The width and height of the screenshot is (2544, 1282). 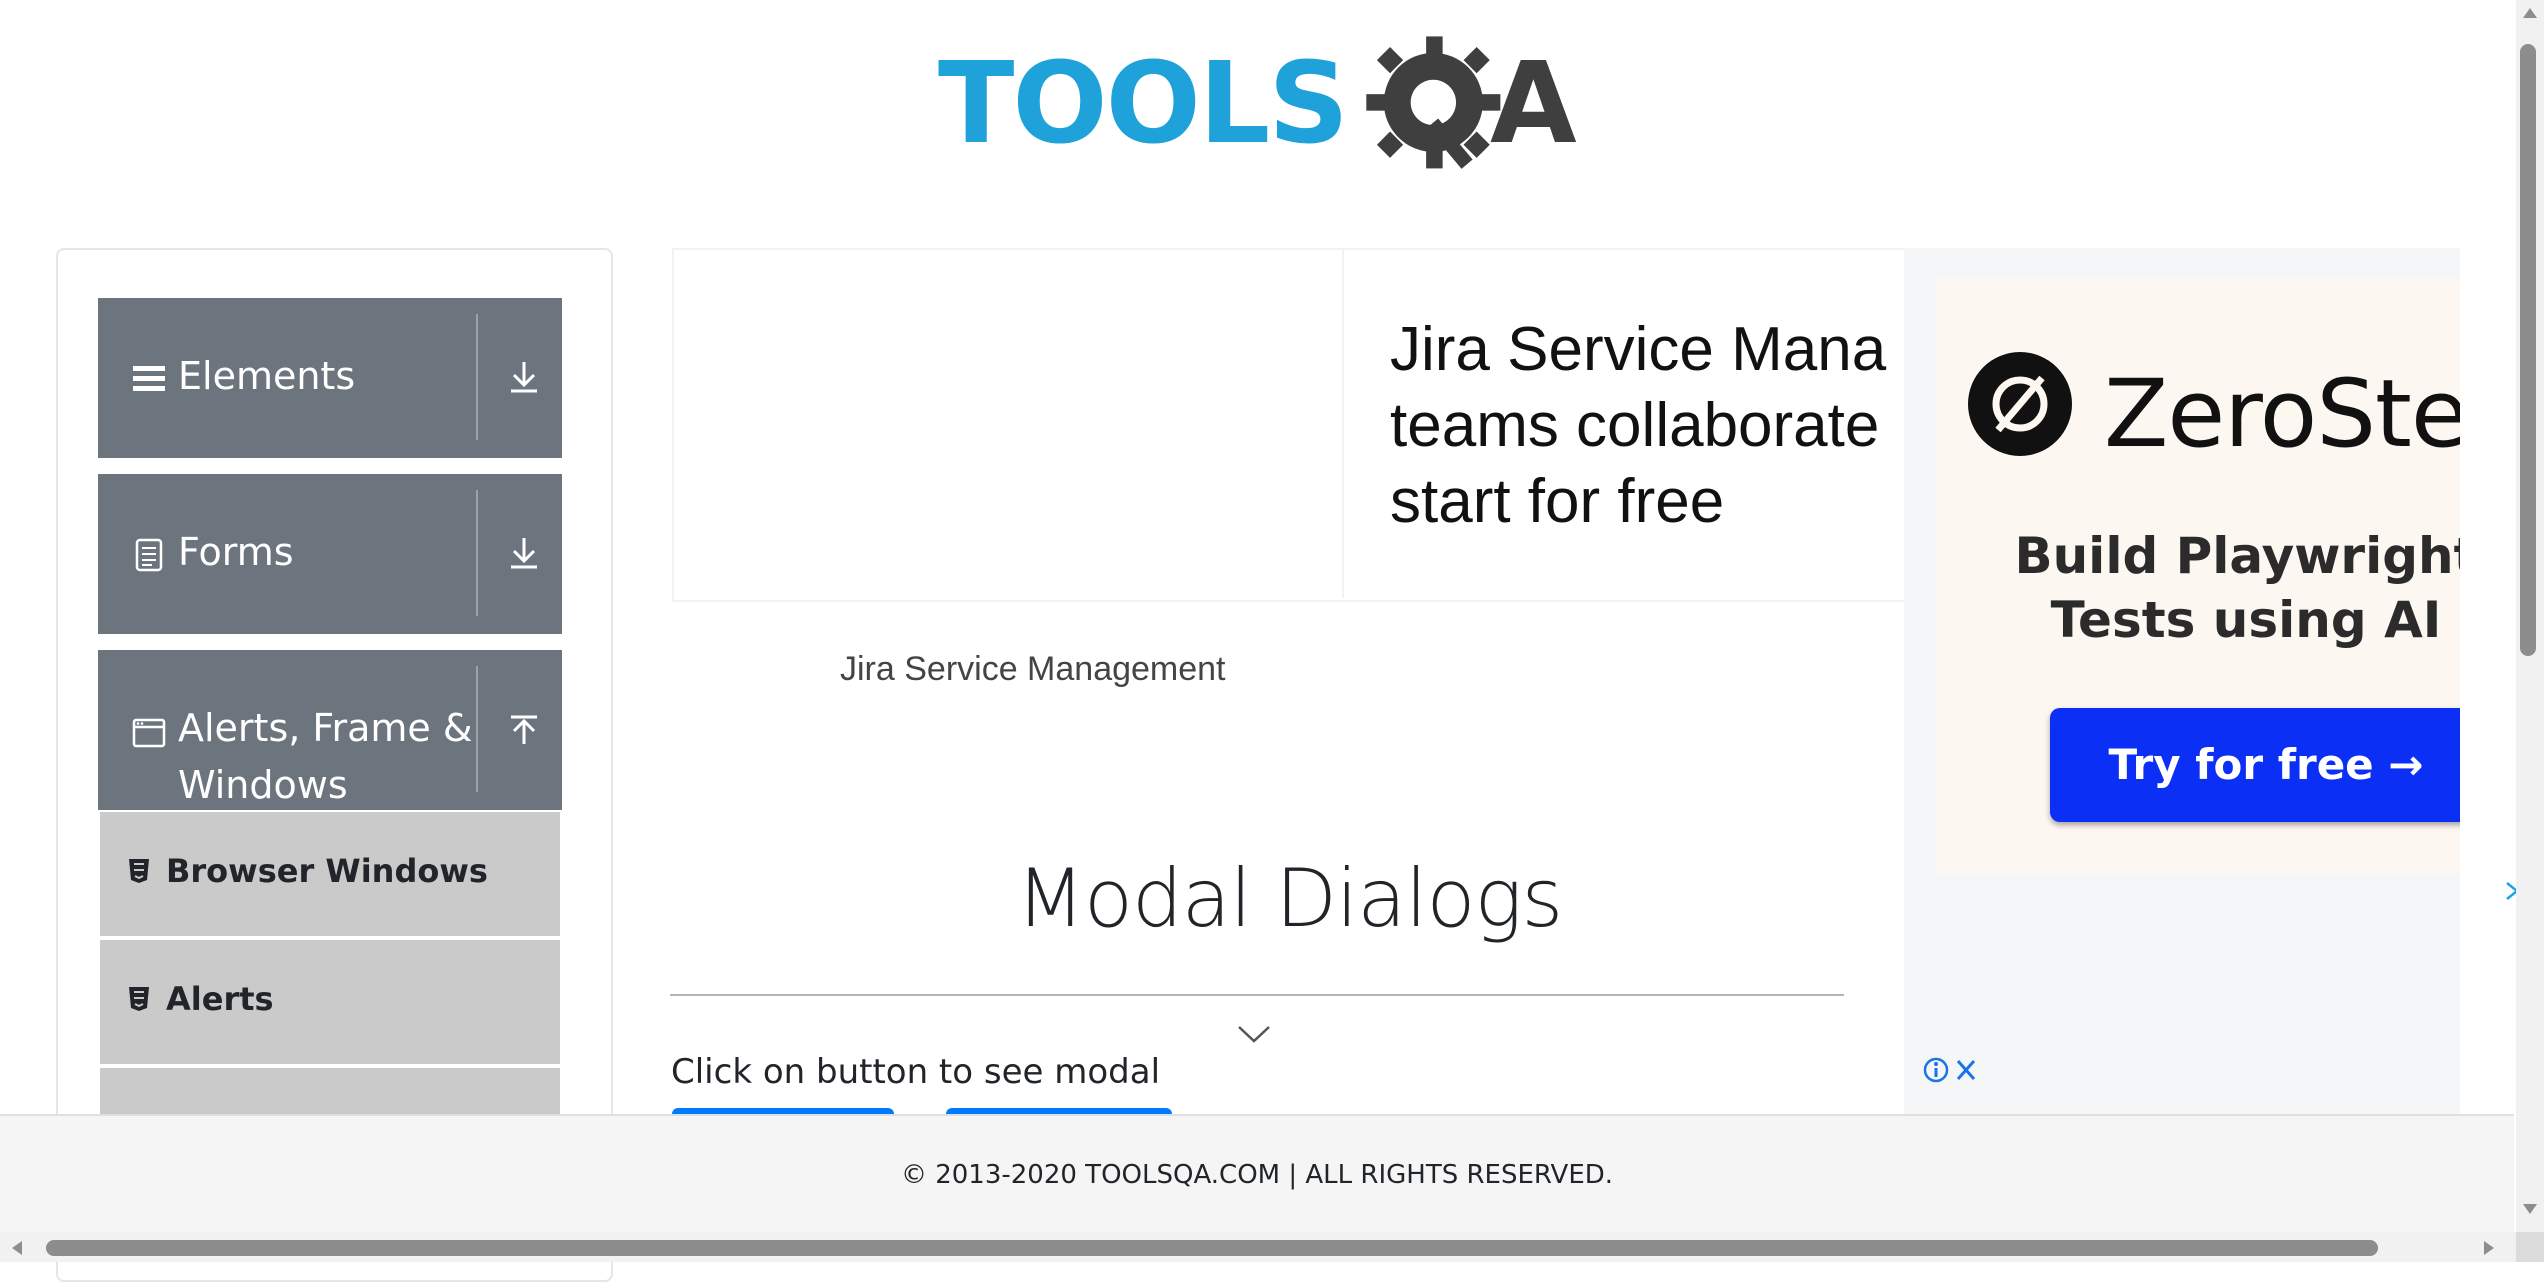 I want to click on window-icon, so click(x=149, y=733).